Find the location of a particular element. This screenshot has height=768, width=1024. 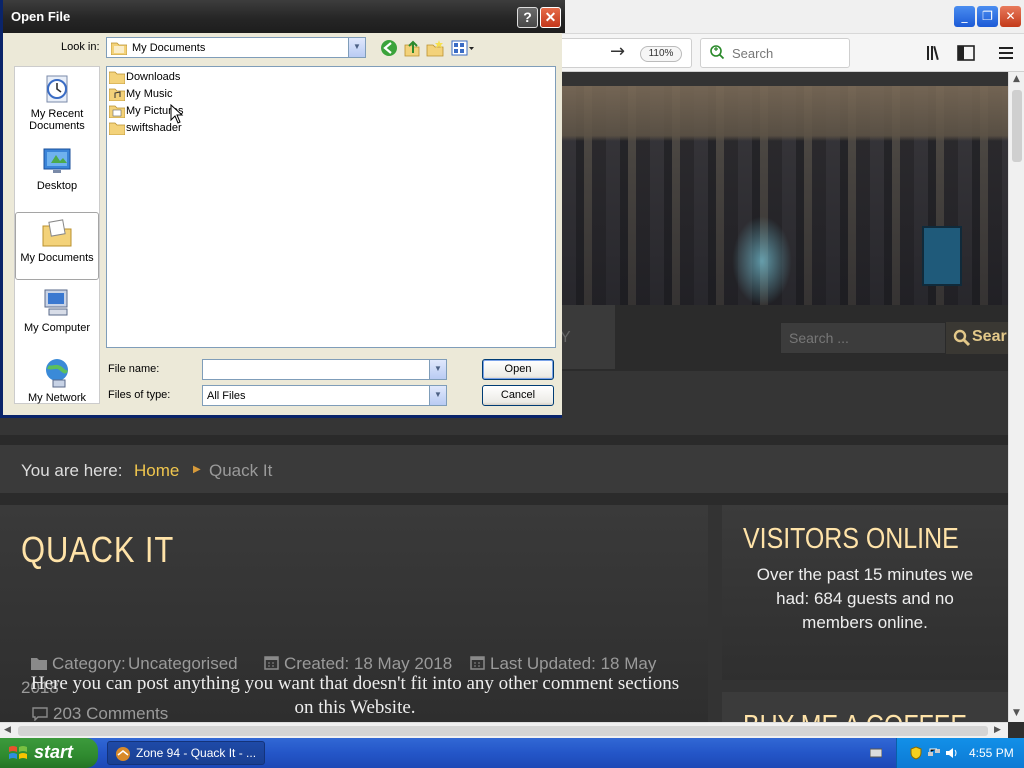

place-label: My Recent Documents is located at coordinates (57, 120).